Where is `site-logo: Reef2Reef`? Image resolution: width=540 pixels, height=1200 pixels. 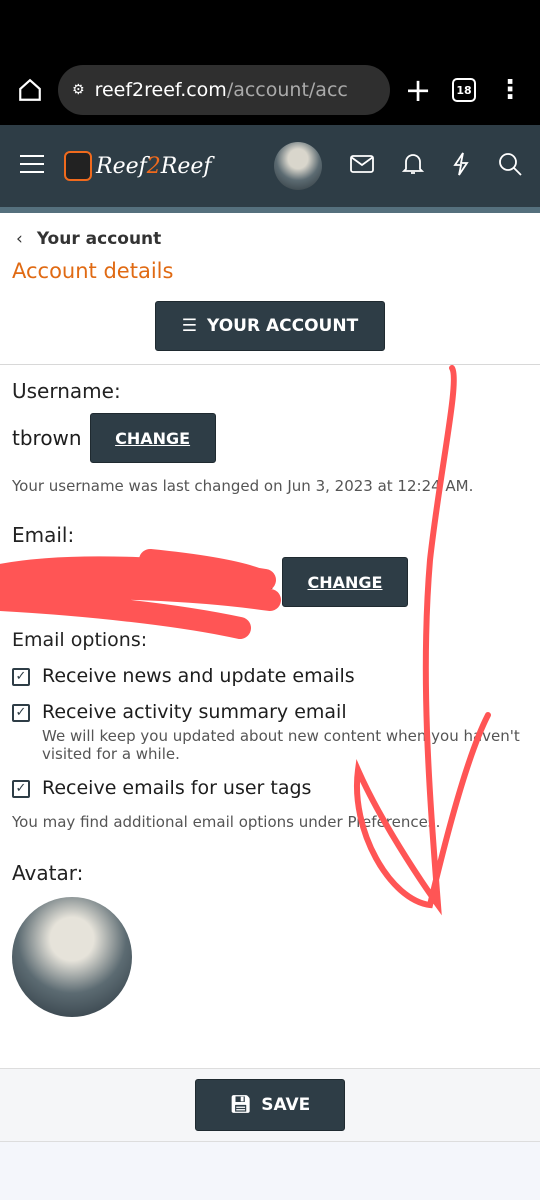 site-logo: Reef2Reef is located at coordinates (138, 166).